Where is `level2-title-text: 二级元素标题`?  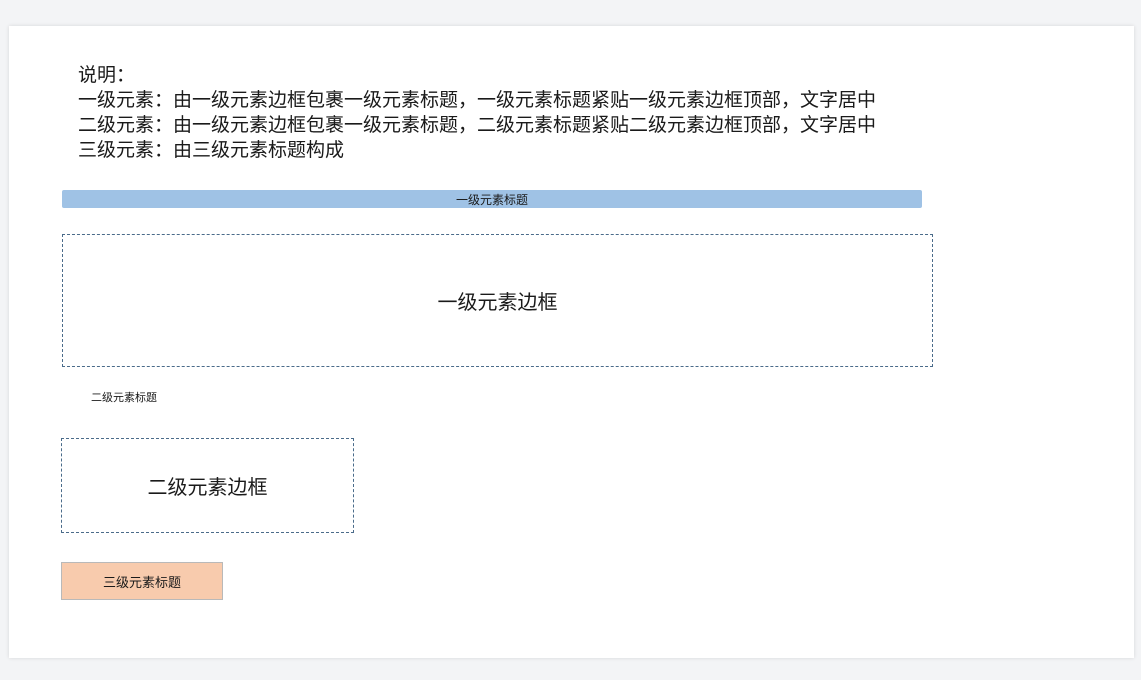 level2-title-text: 二级元素标题 is located at coordinates (124, 397).